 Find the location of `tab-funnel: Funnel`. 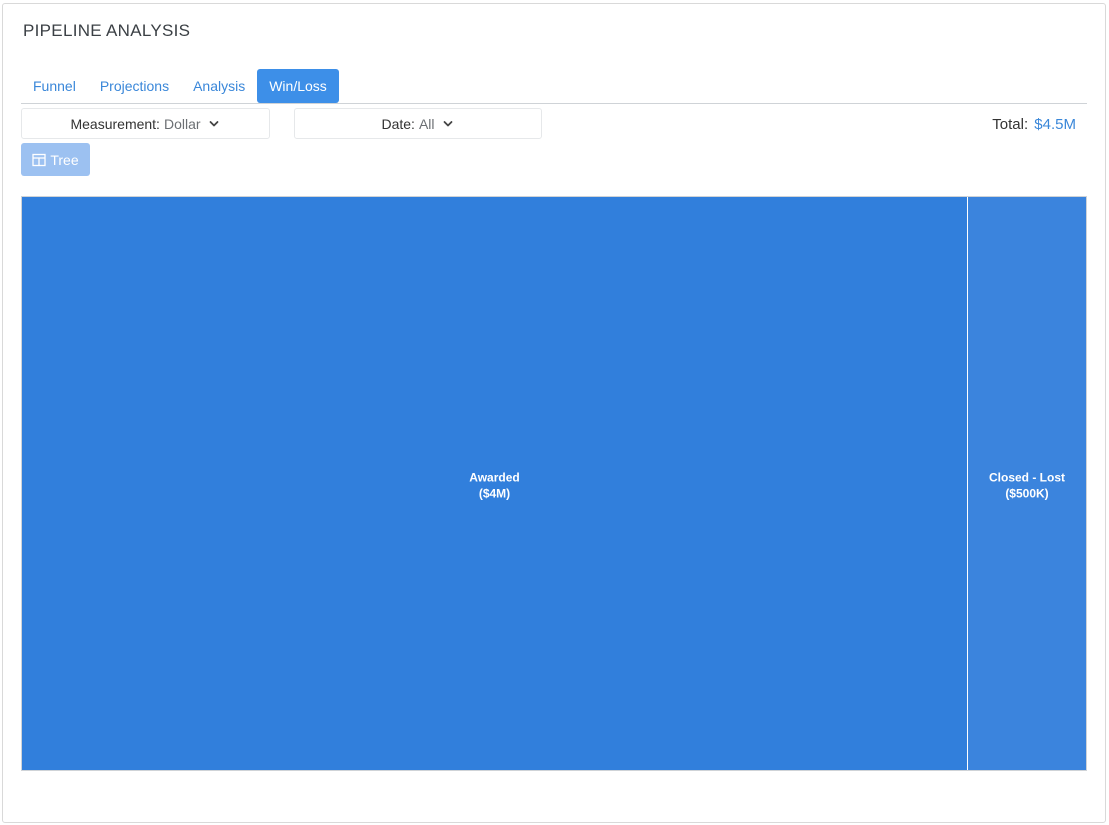

tab-funnel: Funnel is located at coordinates (54, 86).